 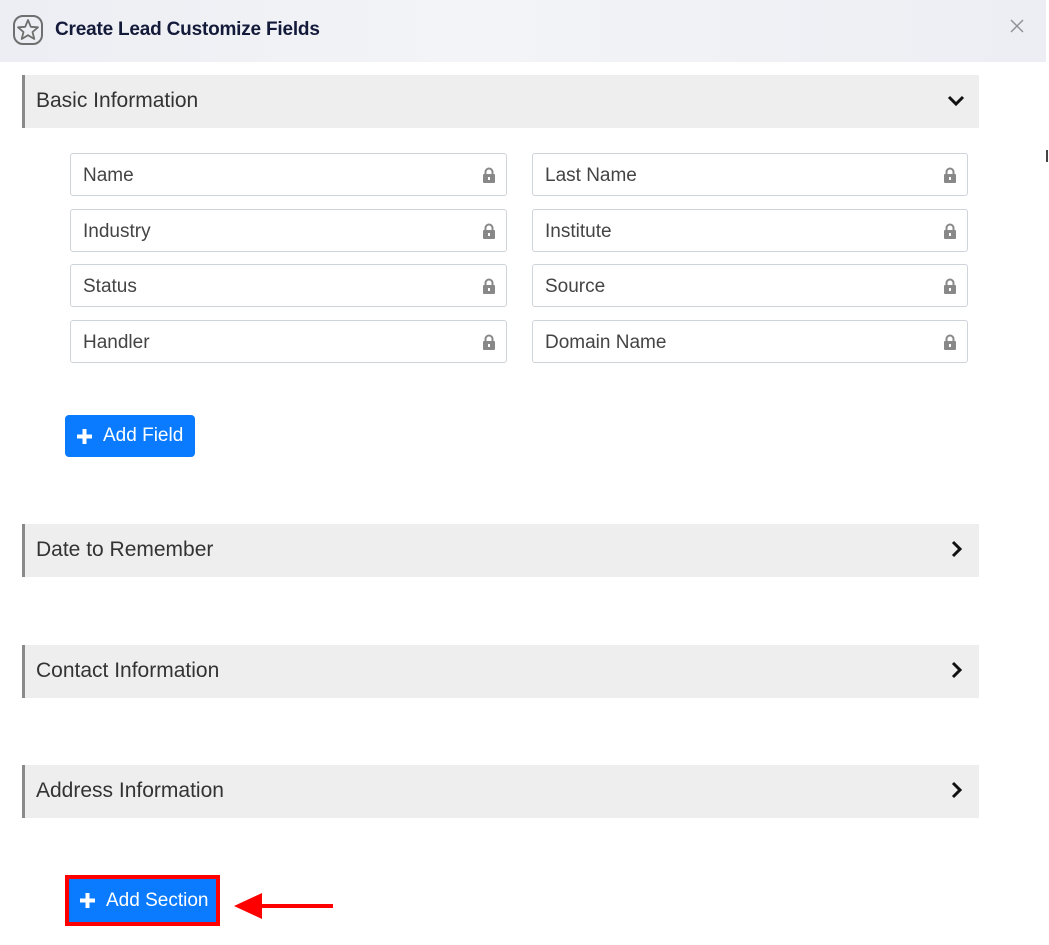 I want to click on field-label: Name, so click(x=108, y=175).